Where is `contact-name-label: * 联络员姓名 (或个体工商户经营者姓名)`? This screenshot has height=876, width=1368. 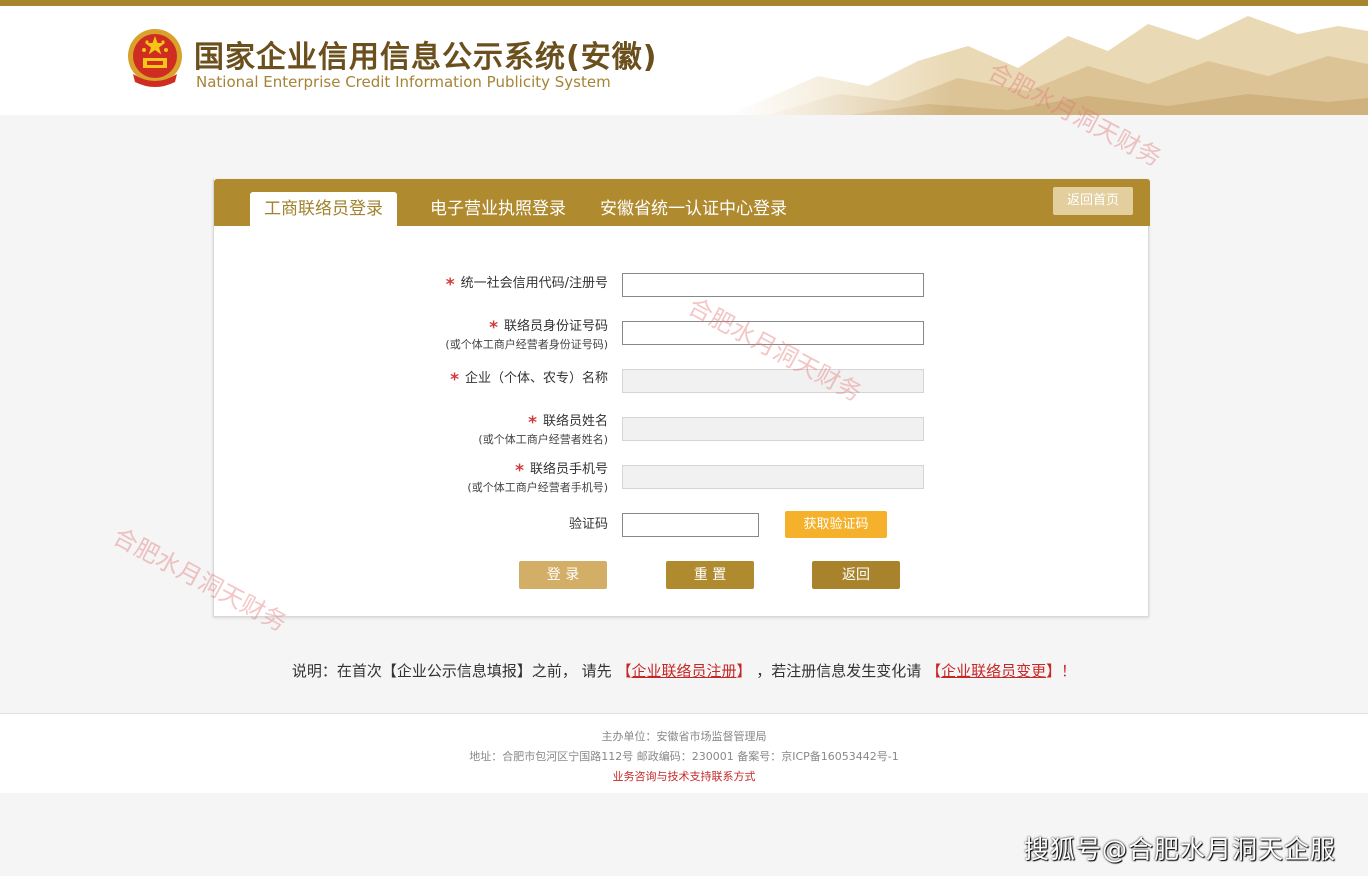
contact-name-label: * 联络员姓名 (或个体工商户经营者姓名) is located at coordinates (543, 429).